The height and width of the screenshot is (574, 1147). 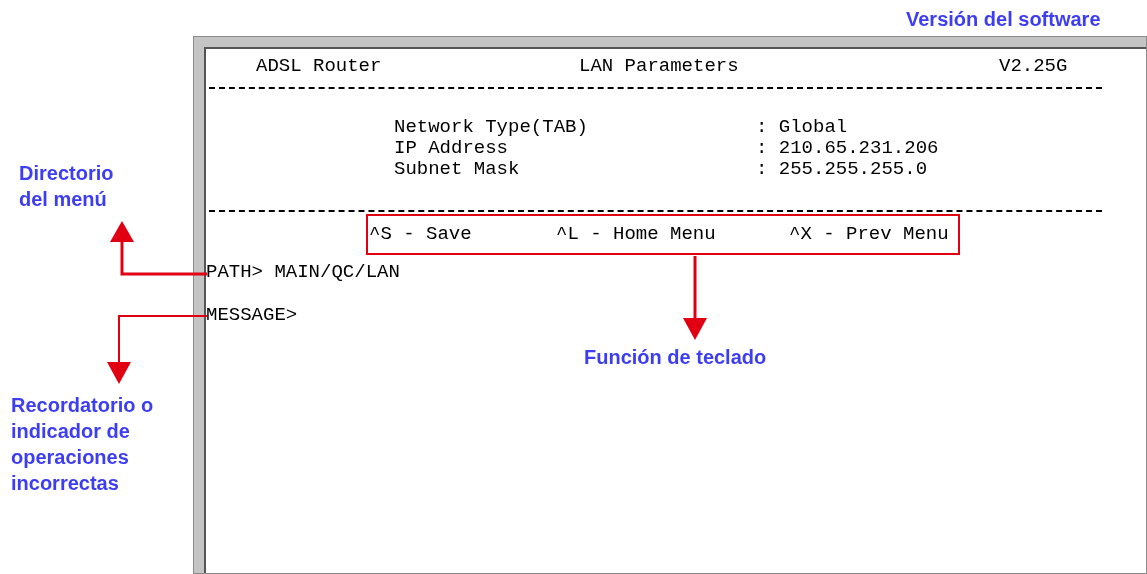 What do you see at coordinates (452, 148) in the screenshot?
I see `field-label: IP Address` at bounding box center [452, 148].